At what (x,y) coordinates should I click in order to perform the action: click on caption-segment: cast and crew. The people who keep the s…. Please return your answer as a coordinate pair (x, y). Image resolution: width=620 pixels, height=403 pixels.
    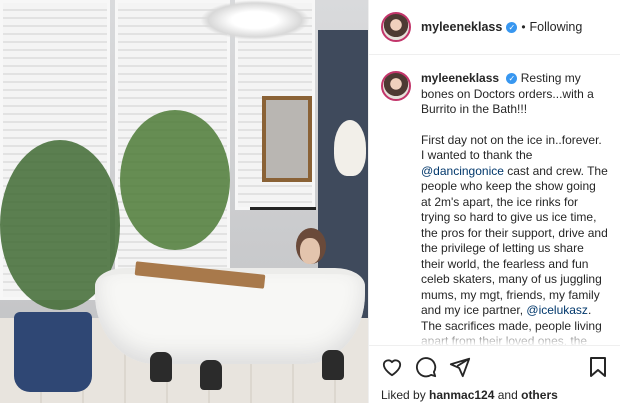
    Looking at the image, I should click on (514, 240).